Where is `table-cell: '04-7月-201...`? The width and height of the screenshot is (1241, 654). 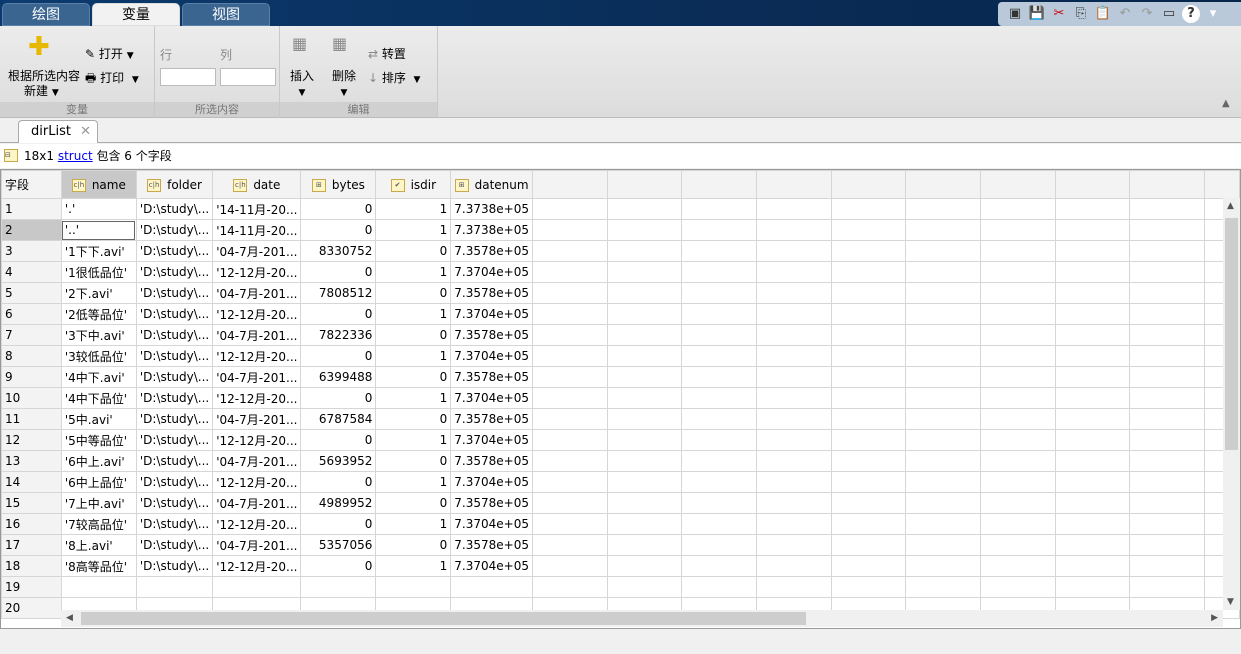
table-cell: '04-7月-201... is located at coordinates (257, 419).